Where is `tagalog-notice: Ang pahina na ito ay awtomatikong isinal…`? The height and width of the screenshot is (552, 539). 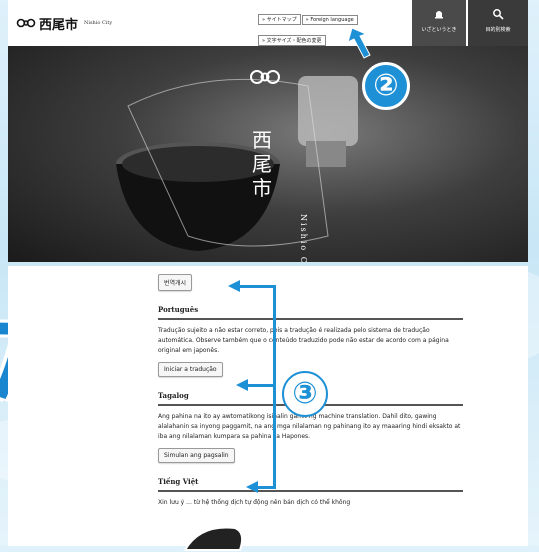 tagalog-notice: Ang pahina na ito ay awtomatikong isinal… is located at coordinates (309, 426).